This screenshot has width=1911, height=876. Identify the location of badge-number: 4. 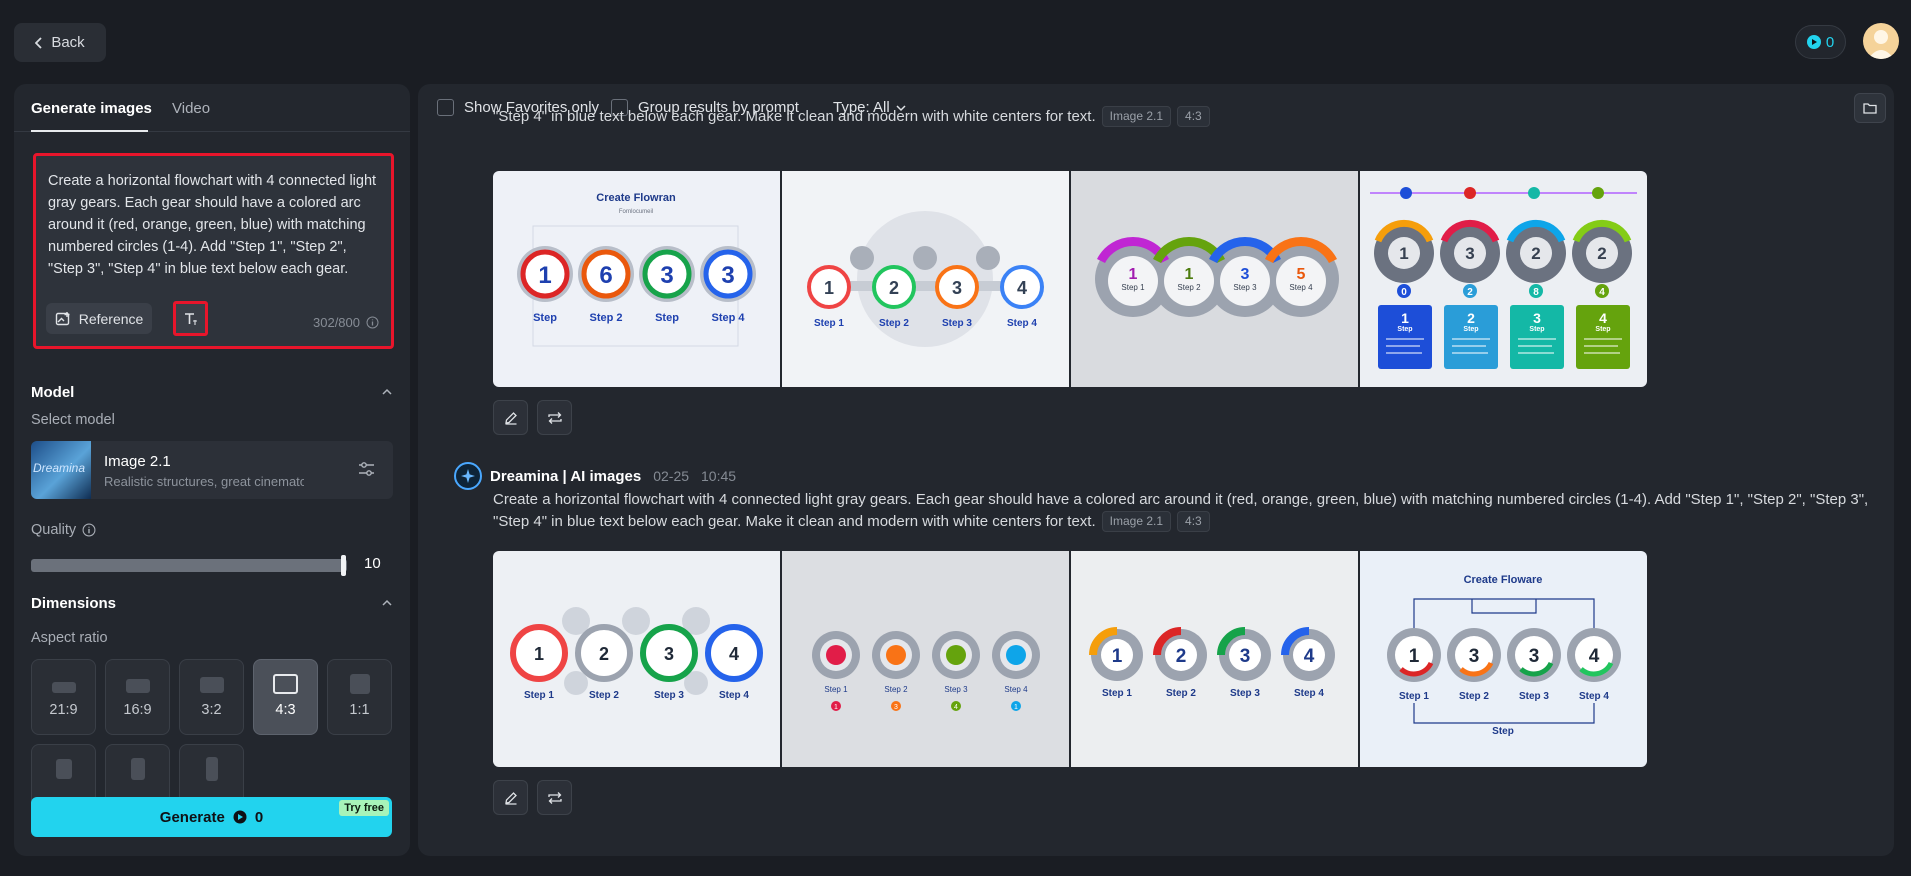
(1602, 292).